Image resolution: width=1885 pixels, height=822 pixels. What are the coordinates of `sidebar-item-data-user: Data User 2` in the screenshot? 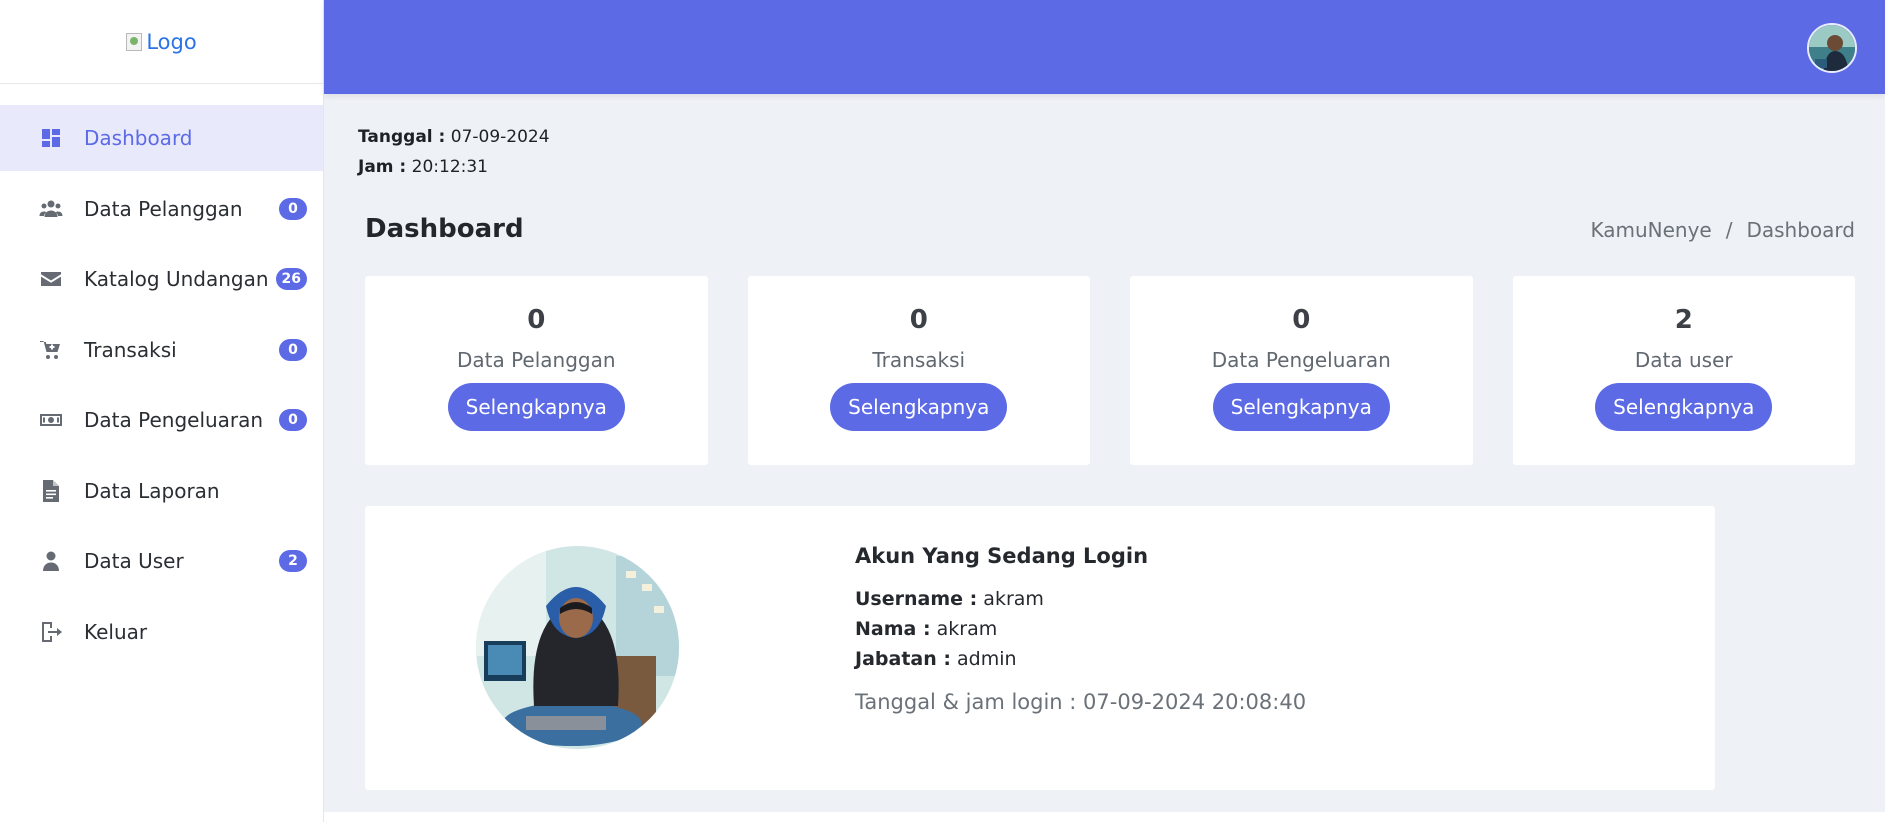 It's located at (161, 561).